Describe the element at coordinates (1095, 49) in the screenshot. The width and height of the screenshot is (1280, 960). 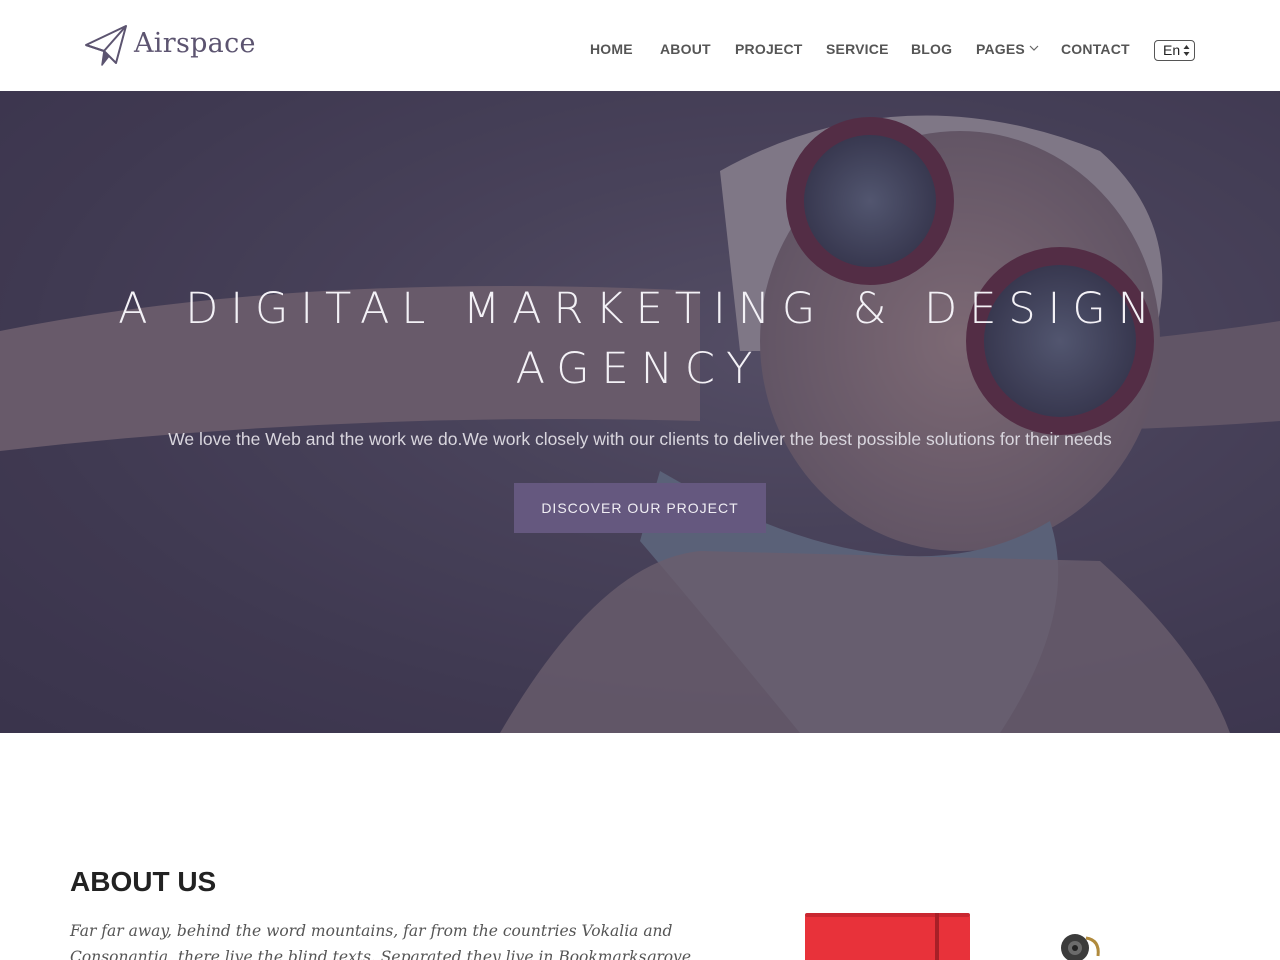
I see `nav-item-contact: CONTACT` at that location.